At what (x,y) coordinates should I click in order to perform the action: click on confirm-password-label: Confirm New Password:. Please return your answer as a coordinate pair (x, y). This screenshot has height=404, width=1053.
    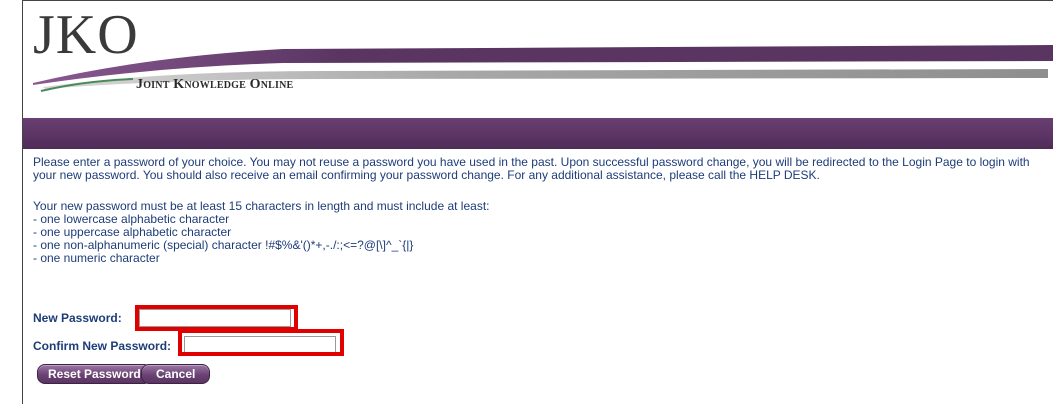
    Looking at the image, I should click on (102, 345).